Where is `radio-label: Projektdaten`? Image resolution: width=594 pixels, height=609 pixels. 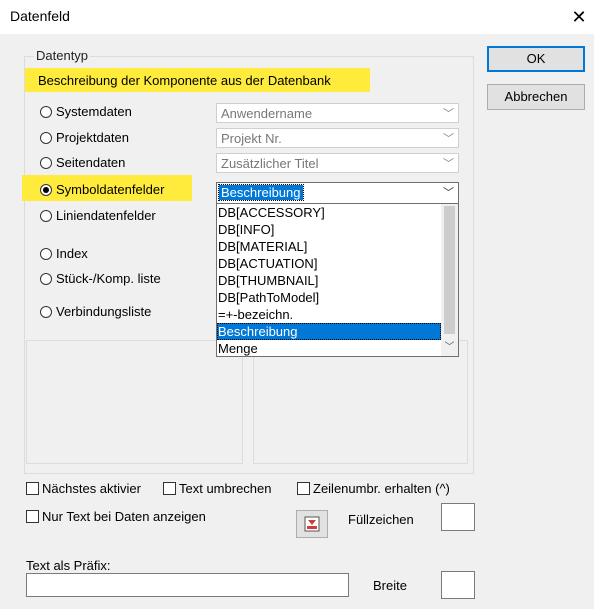
radio-label: Projektdaten is located at coordinates (92, 137).